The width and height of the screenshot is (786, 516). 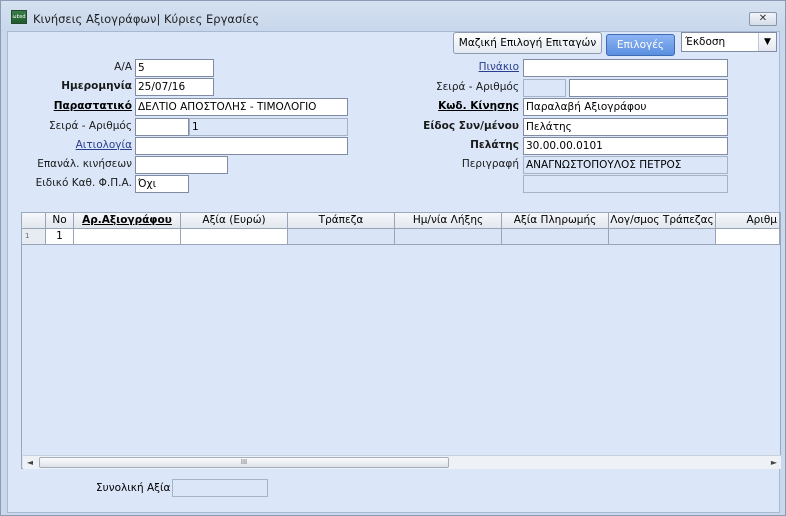 I want to click on cell-check-number, so click(x=127, y=237).